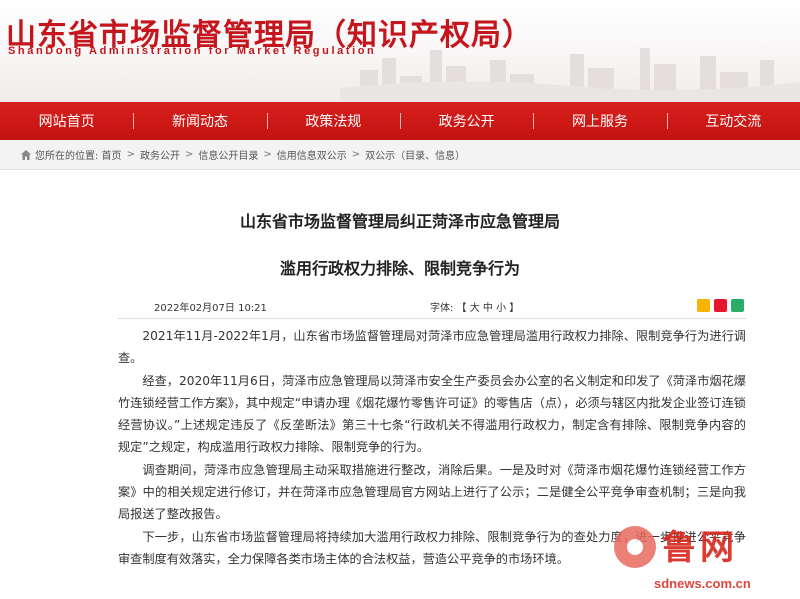  What do you see at coordinates (160, 154) in the screenshot?
I see `breadcrumb-item-gov-affairs: 政务公开` at bounding box center [160, 154].